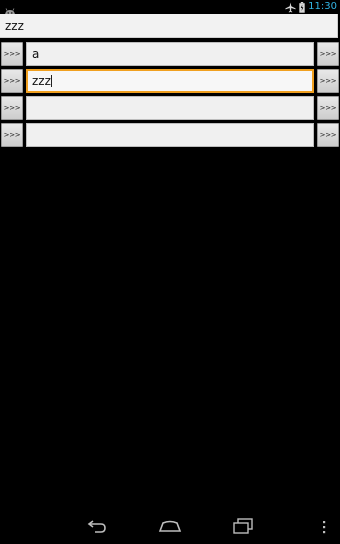 This screenshot has height=544, width=340. Describe the element at coordinates (41, 81) in the screenshot. I see `row-text-value: zzz` at that location.